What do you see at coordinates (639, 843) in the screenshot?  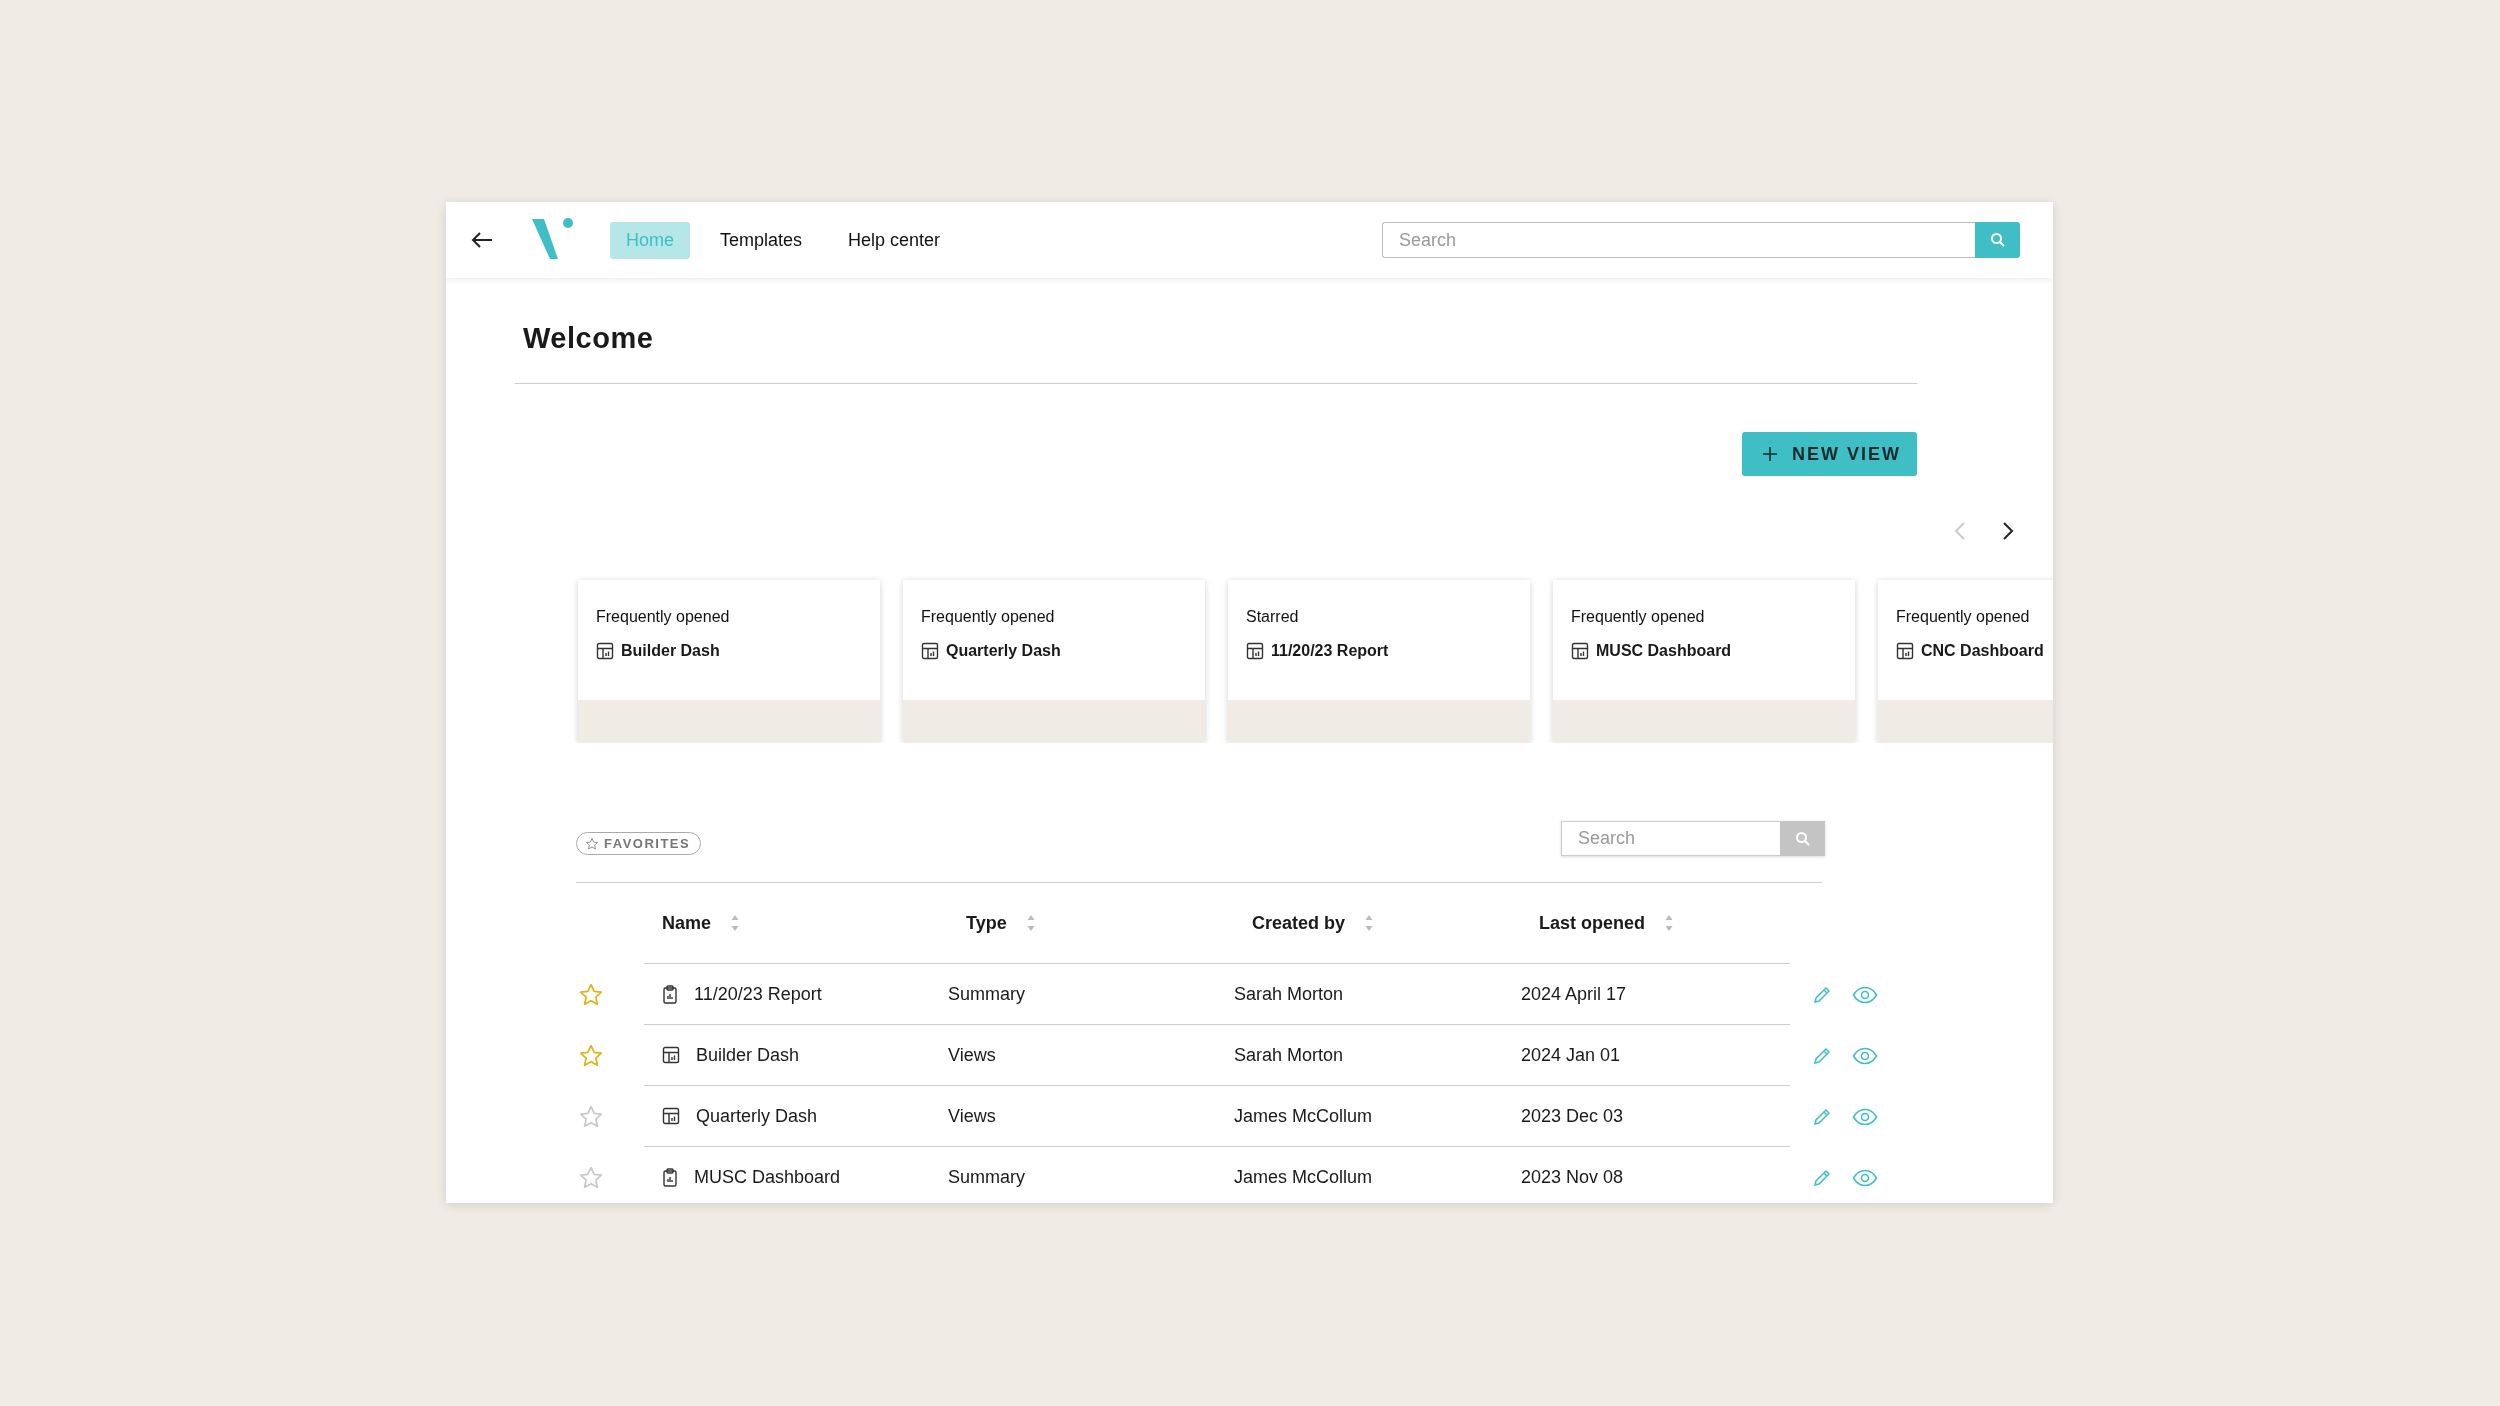 I see `favorites-filter: FAVORITES` at bounding box center [639, 843].